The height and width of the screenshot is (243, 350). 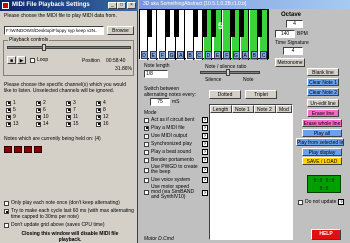 I want to click on piano-keyboard: DEFGABCDEFGABC45, so click(x=204, y=34).